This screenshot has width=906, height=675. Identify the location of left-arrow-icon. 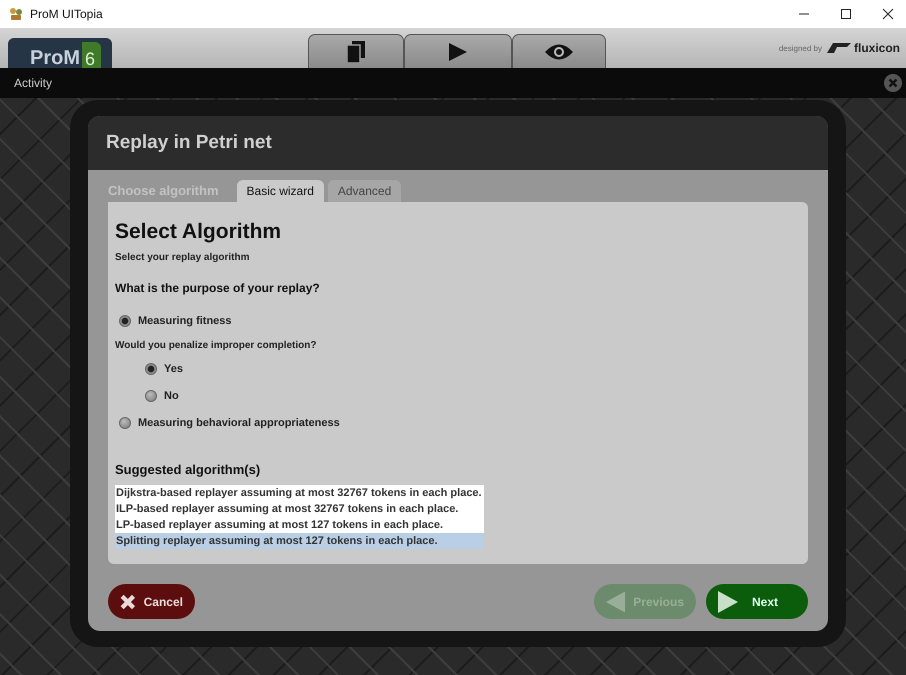
(616, 601).